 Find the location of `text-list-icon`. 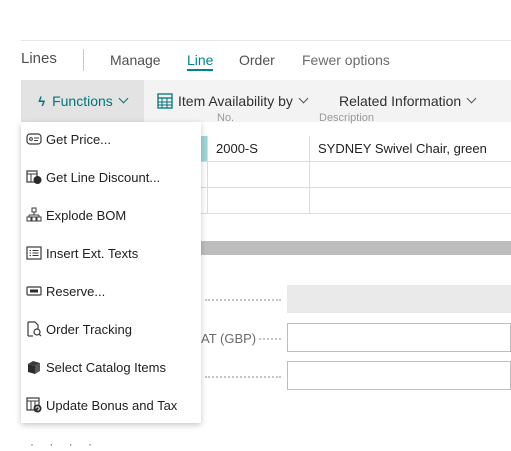

text-list-icon is located at coordinates (34, 253).